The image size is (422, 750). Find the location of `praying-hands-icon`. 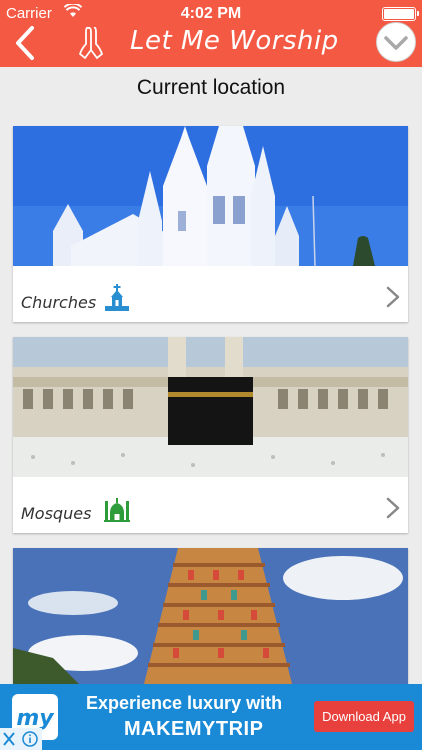

praying-hands-icon is located at coordinates (91, 43).